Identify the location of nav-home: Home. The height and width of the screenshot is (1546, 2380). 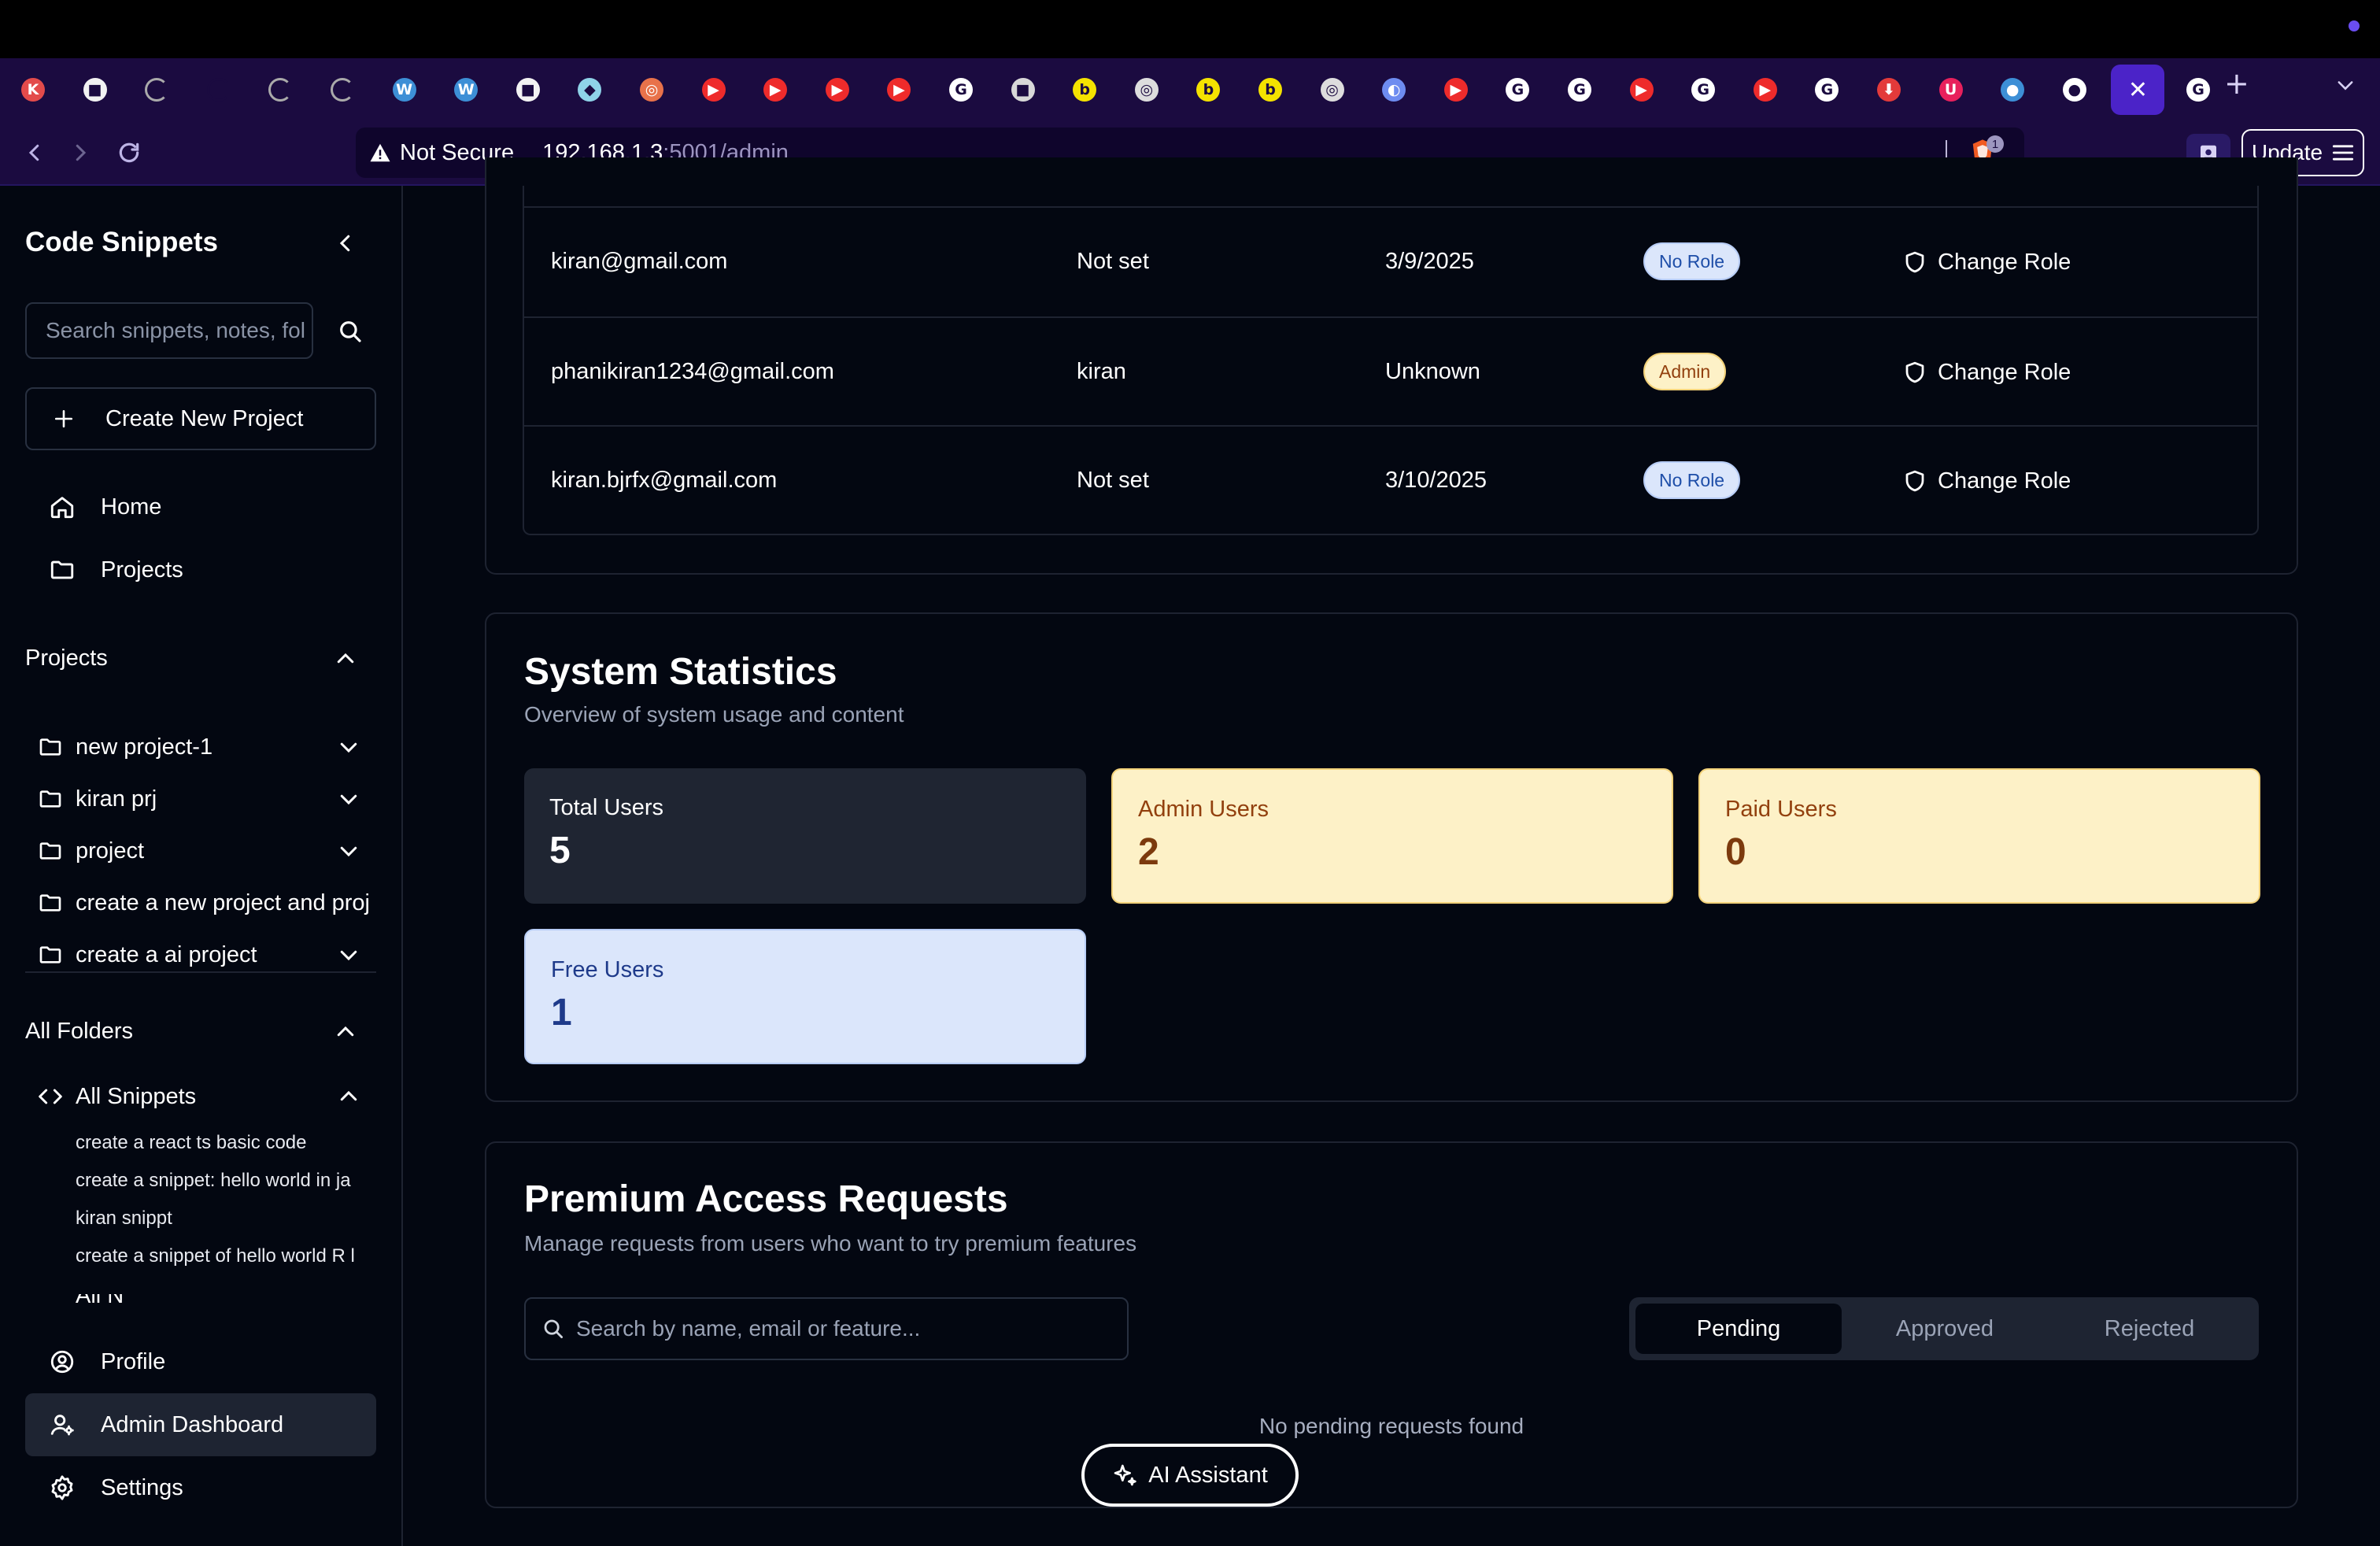
(200, 506).